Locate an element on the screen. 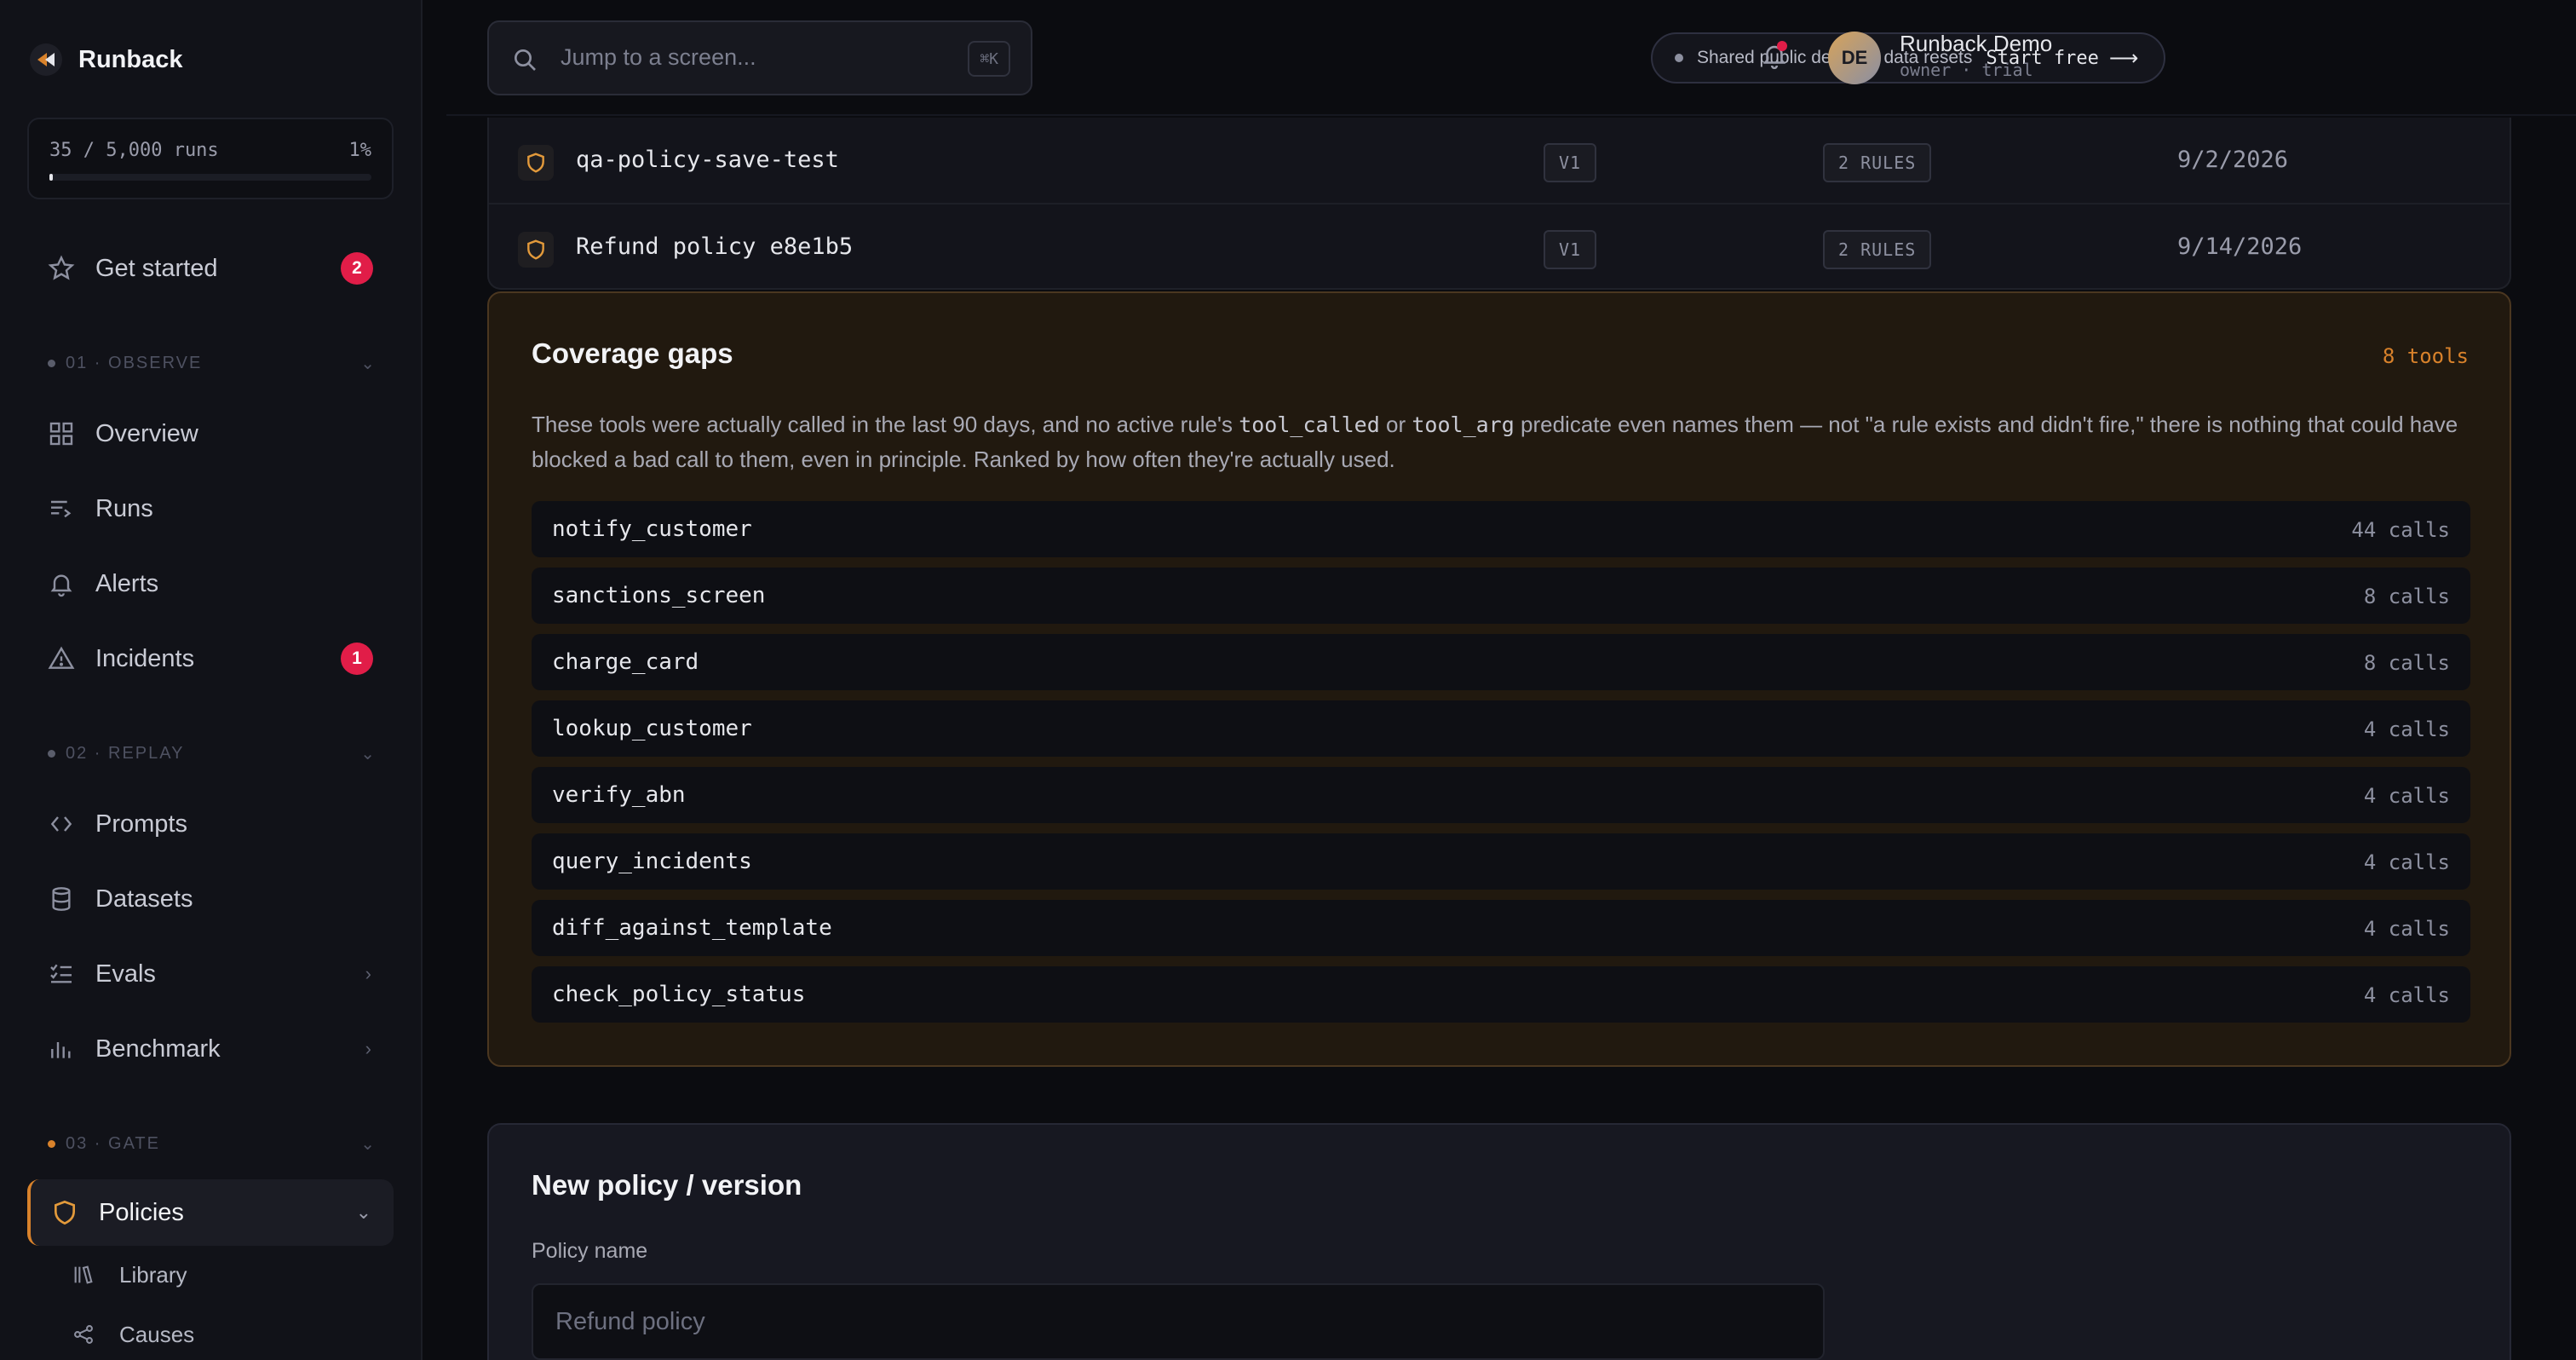  sidebar-item-runs: Runs is located at coordinates (211, 508).